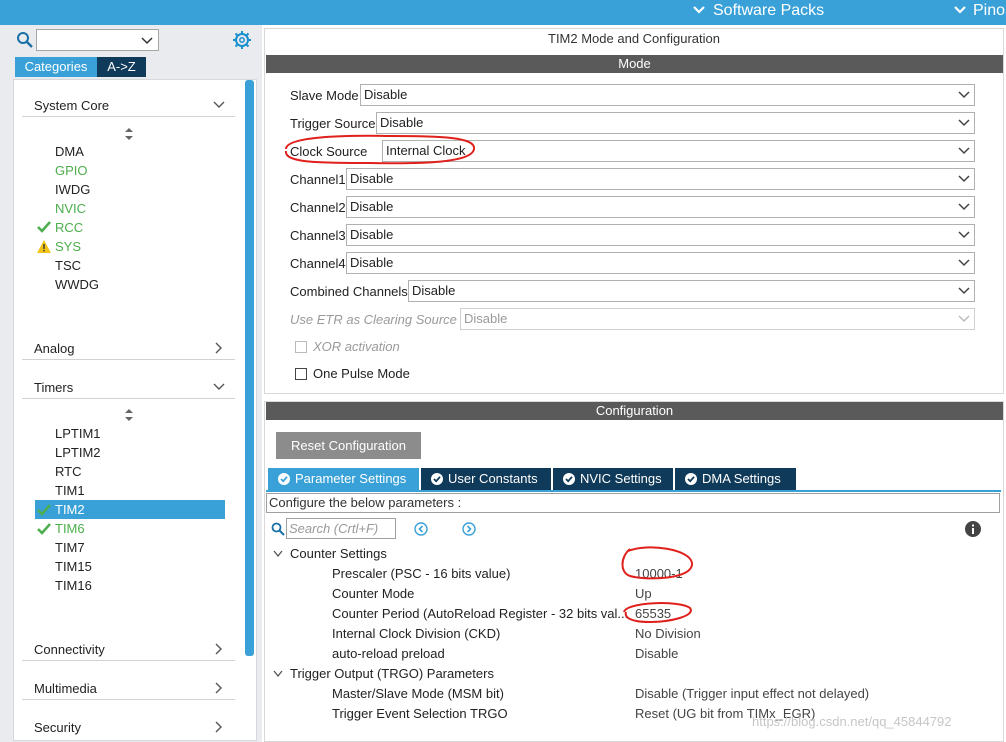  What do you see at coordinates (71, 170) in the screenshot?
I see `tree-item-gpio: GPIO` at bounding box center [71, 170].